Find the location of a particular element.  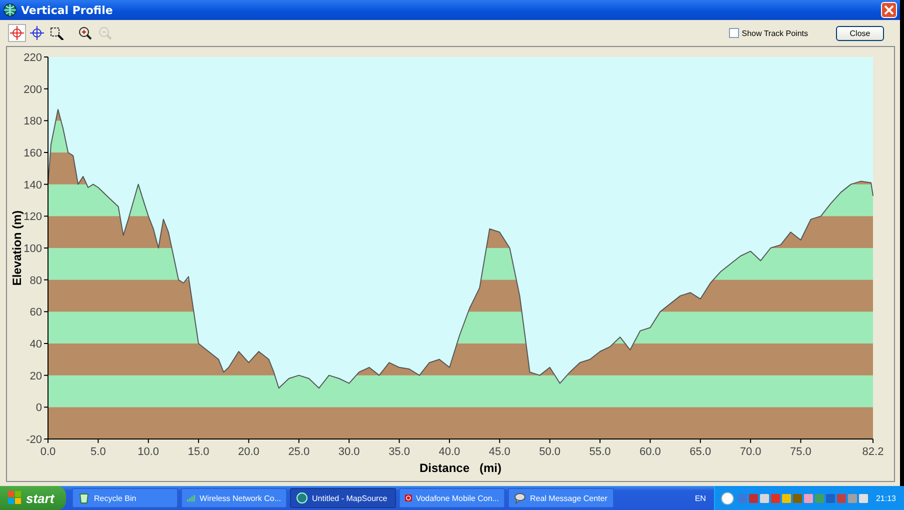

x-tick-label: 65.0 is located at coordinates (701, 452).